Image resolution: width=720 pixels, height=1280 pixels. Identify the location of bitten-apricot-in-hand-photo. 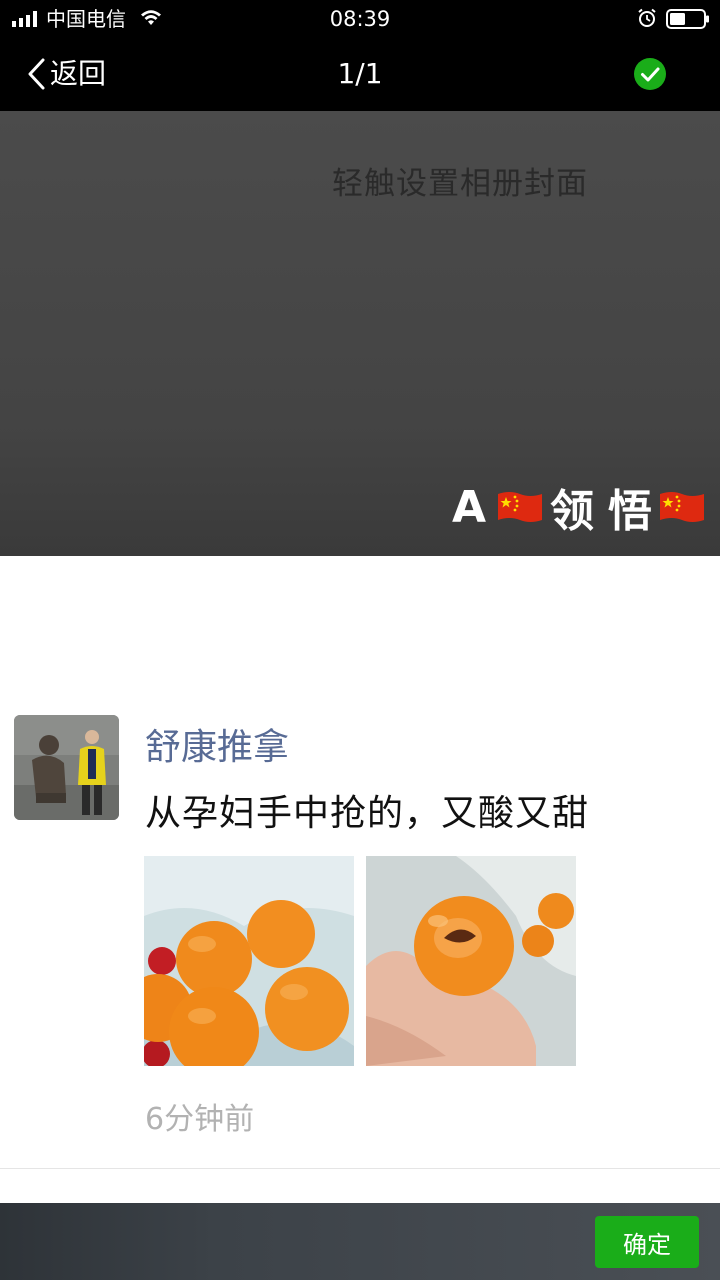
(471, 961).